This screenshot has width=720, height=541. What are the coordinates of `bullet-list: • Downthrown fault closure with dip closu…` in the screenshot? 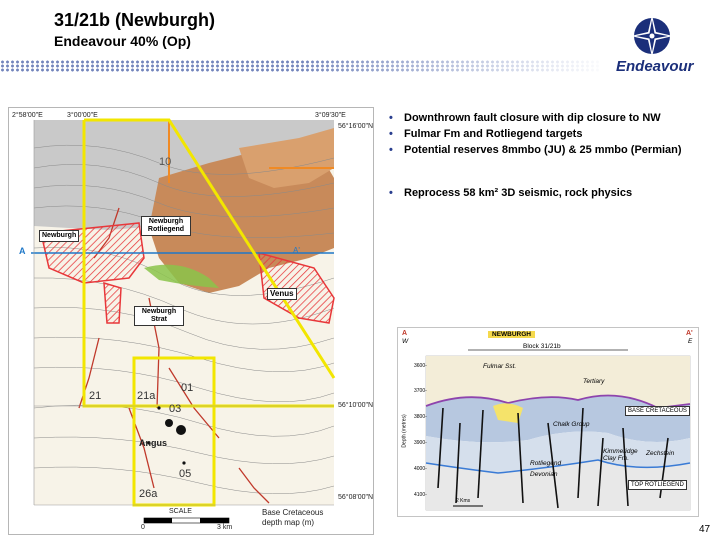 It's located at (548, 157).